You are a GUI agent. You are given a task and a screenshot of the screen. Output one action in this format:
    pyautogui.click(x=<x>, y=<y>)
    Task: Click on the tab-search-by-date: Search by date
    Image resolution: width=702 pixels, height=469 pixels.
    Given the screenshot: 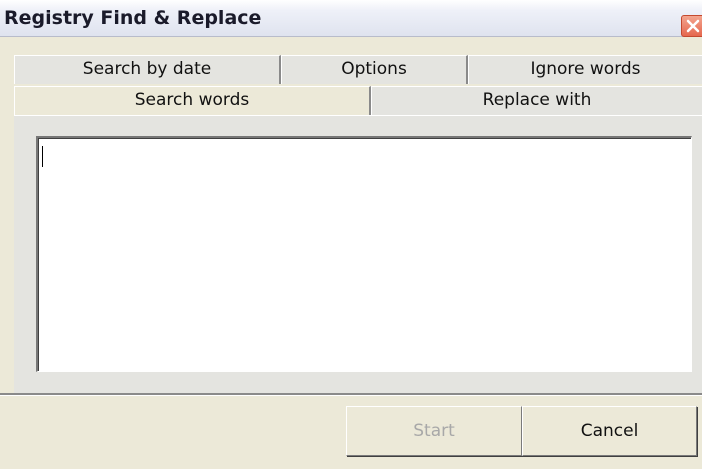 What is the action you would take?
    pyautogui.click(x=147, y=69)
    